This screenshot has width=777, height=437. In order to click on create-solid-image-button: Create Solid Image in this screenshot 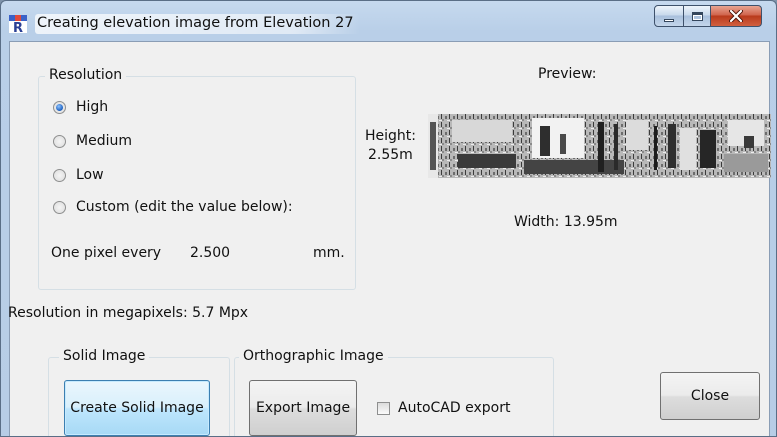, I will do `click(137, 408)`.